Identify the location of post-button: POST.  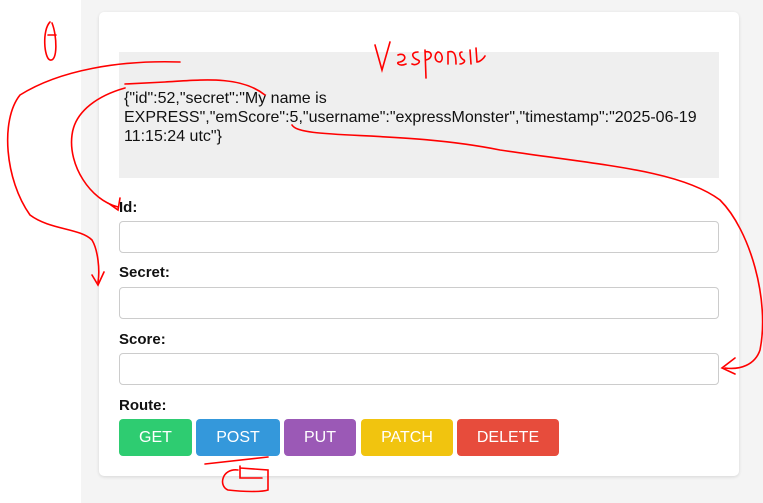
(238, 437).